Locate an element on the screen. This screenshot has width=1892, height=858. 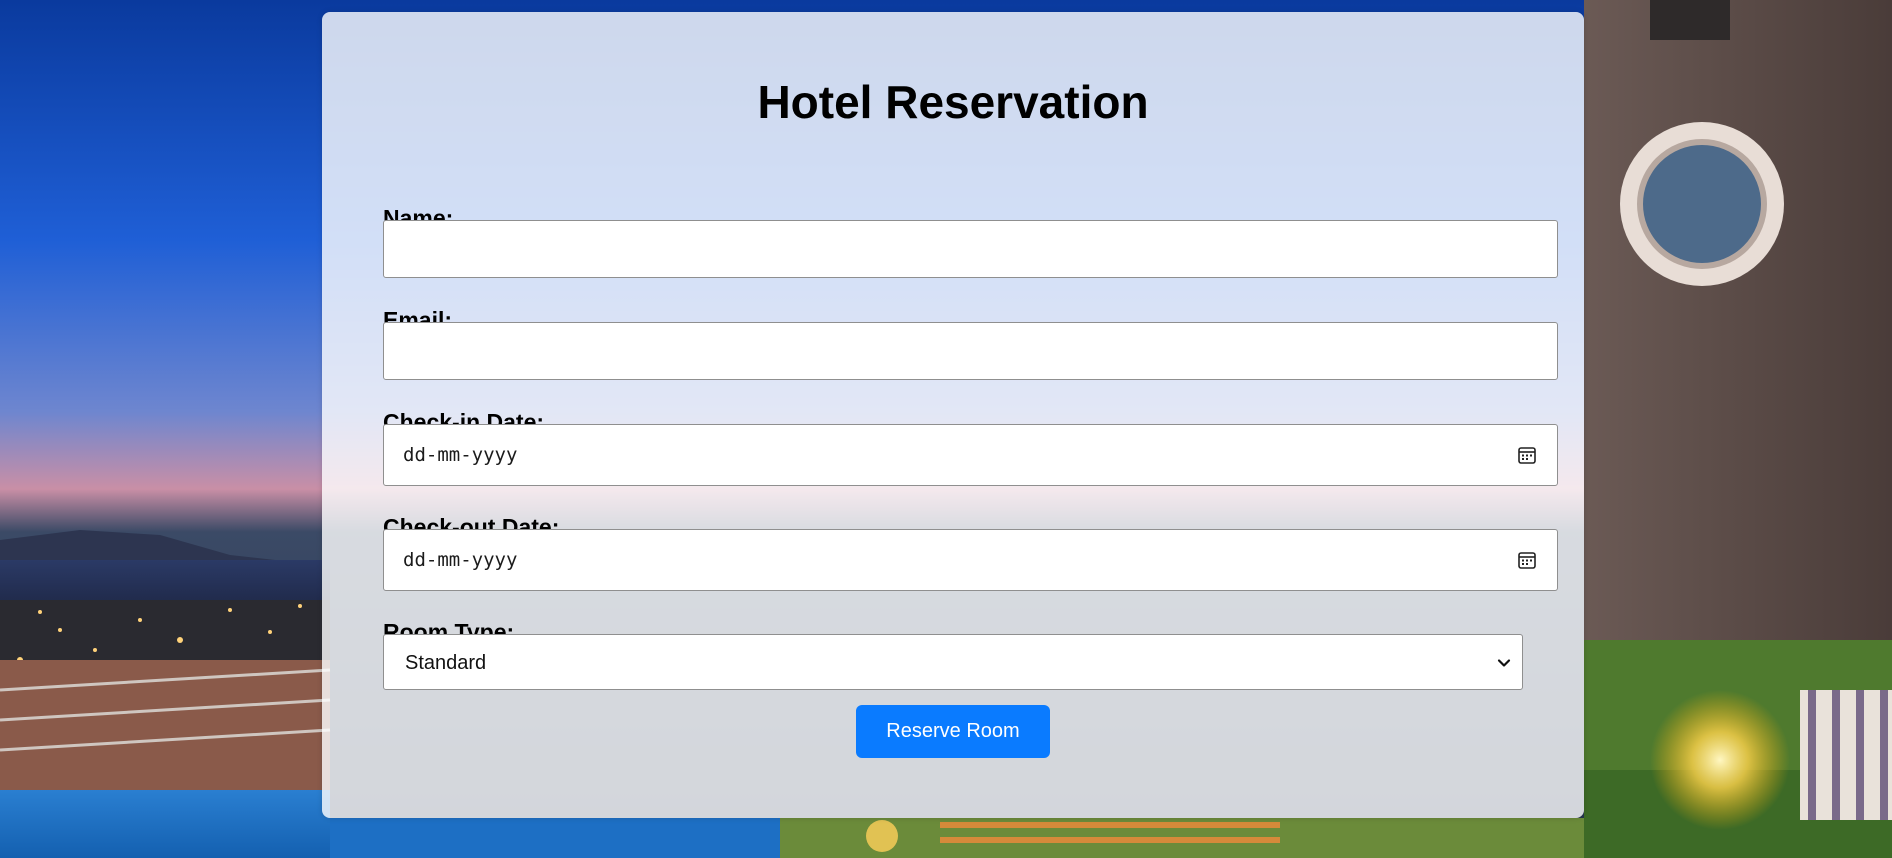
email-input is located at coordinates (970, 351).